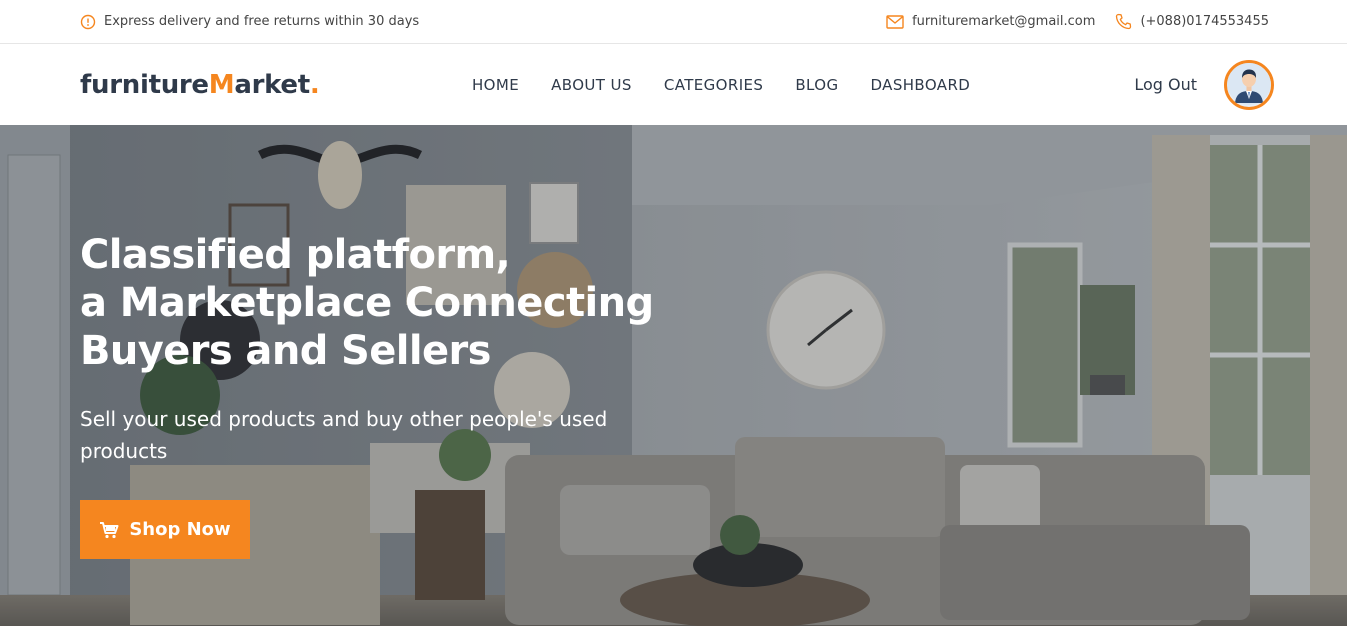  What do you see at coordinates (714, 85) in the screenshot?
I see `nav-item-categories: CATEGORIES` at bounding box center [714, 85].